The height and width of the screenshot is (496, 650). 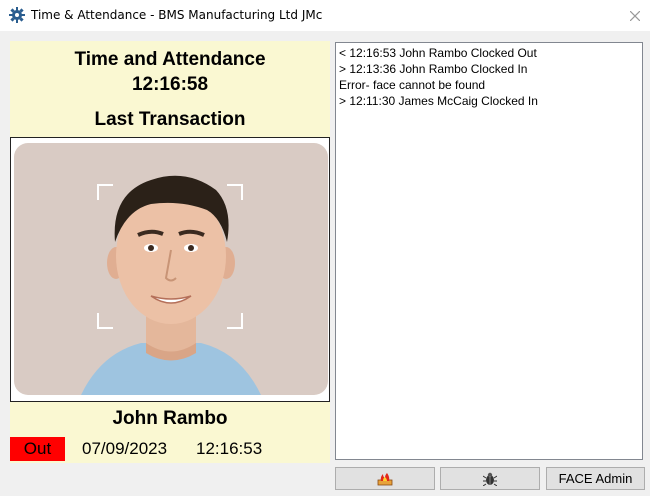 What do you see at coordinates (170, 418) in the screenshot?
I see `person-name: John Rambo` at bounding box center [170, 418].